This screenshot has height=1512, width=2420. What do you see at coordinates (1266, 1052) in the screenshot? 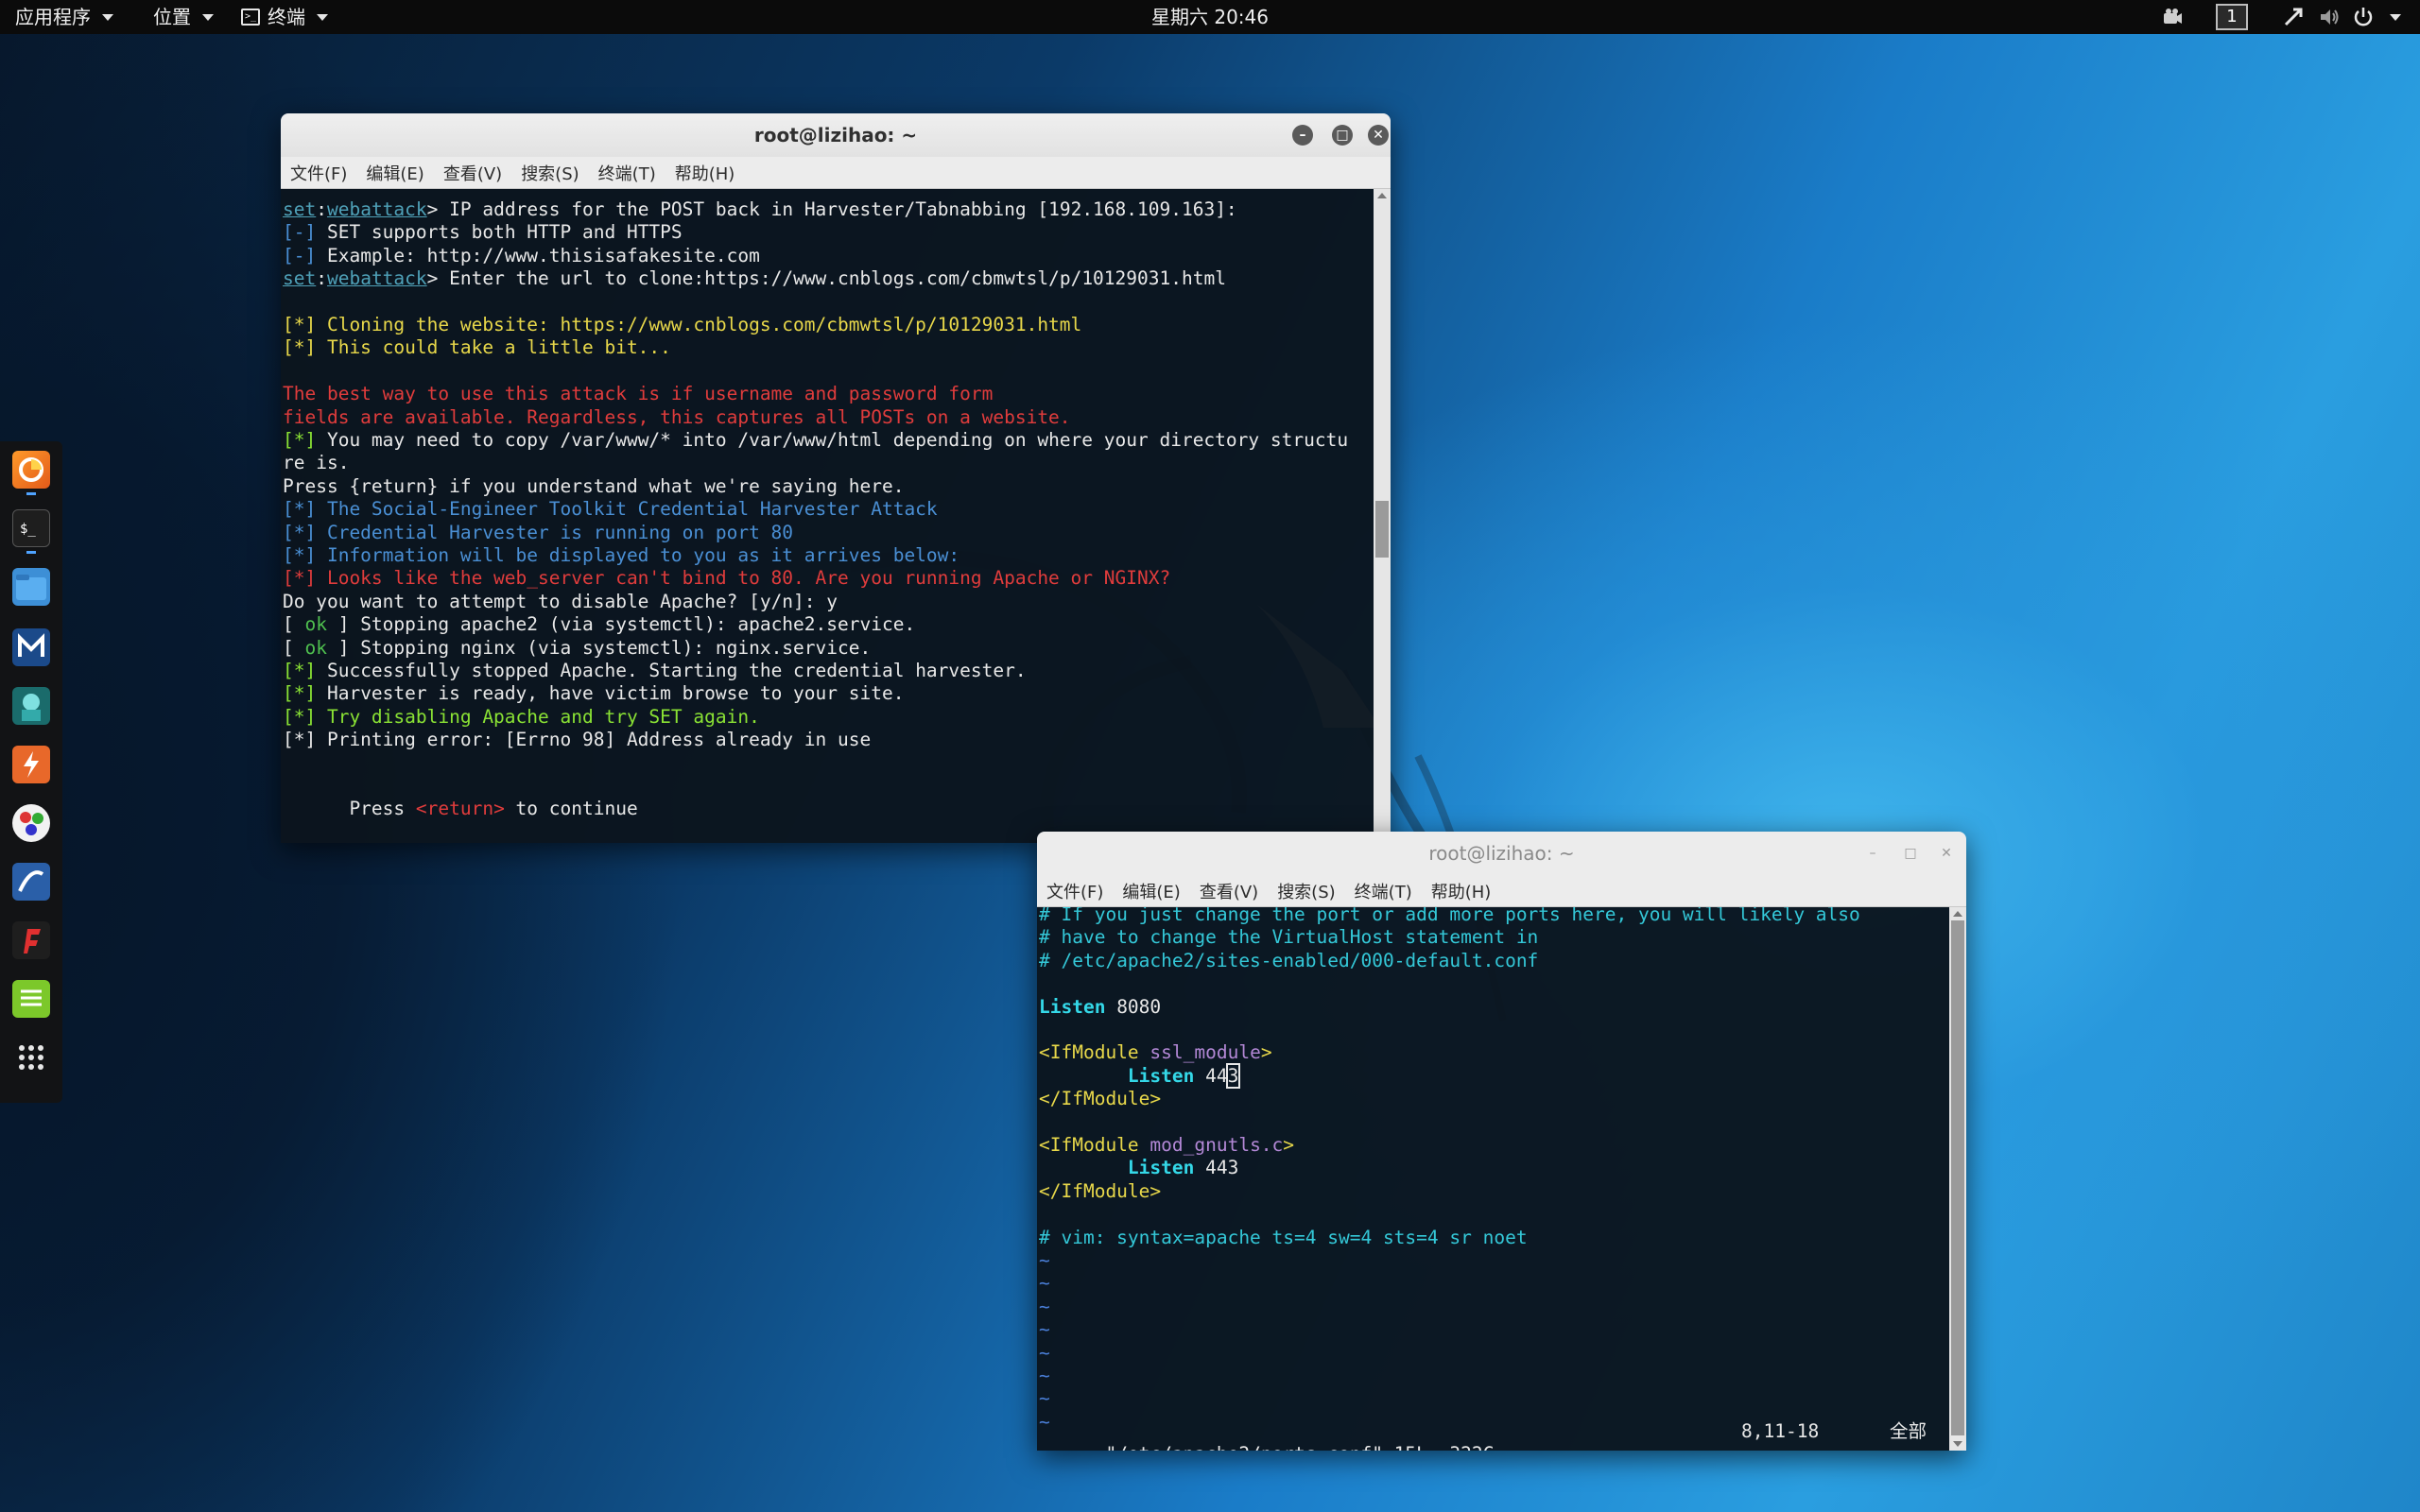
I see `terminal-text-segment: >` at bounding box center [1266, 1052].